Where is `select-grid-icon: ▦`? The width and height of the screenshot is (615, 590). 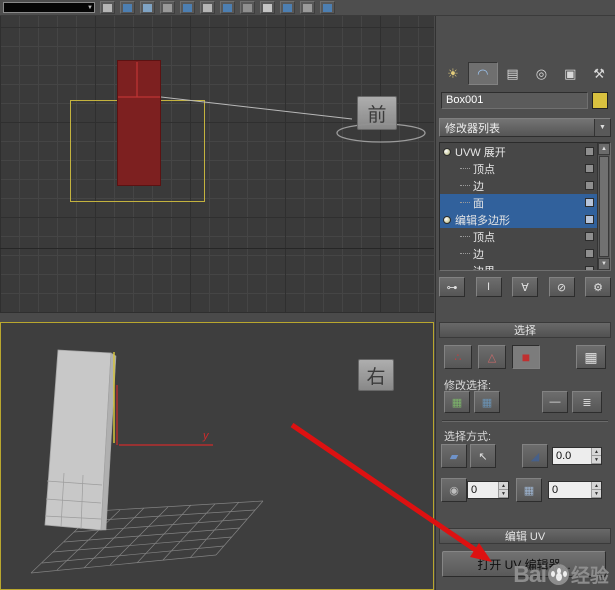
select-grid-icon: ▦ is located at coordinates (529, 490).